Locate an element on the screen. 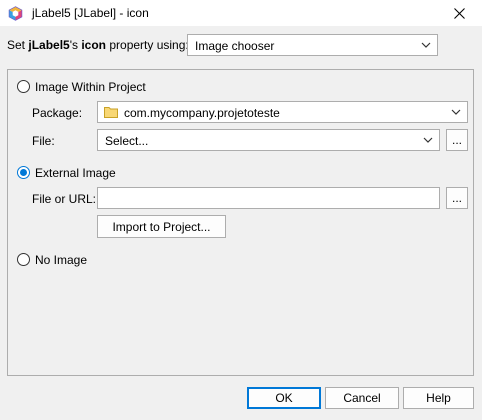 Image resolution: width=482 pixels, height=420 pixels. package-value: com.mycompany.projetoteste is located at coordinates (202, 113).